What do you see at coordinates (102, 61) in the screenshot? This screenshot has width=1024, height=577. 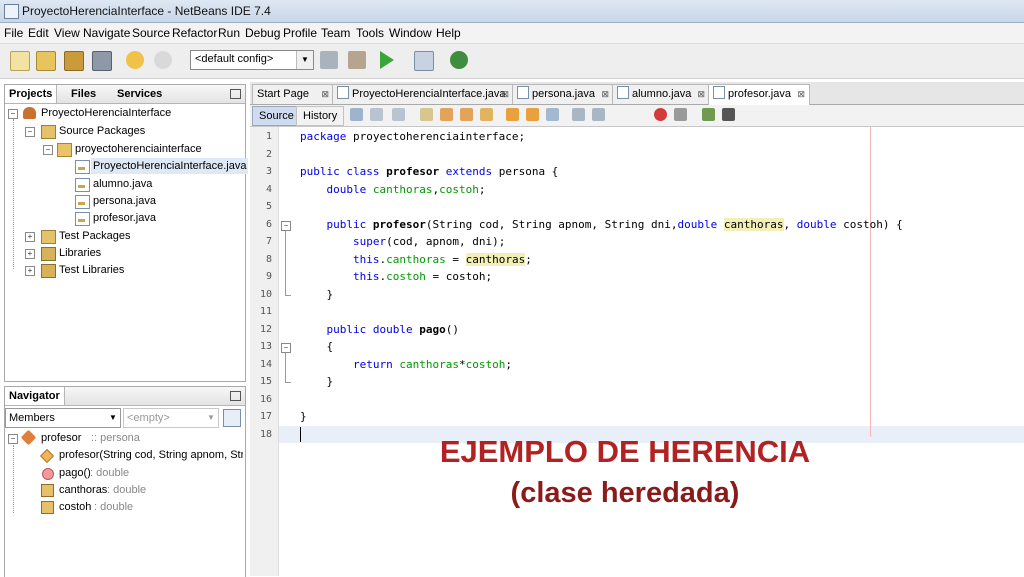 I see `save-all-icon` at bounding box center [102, 61].